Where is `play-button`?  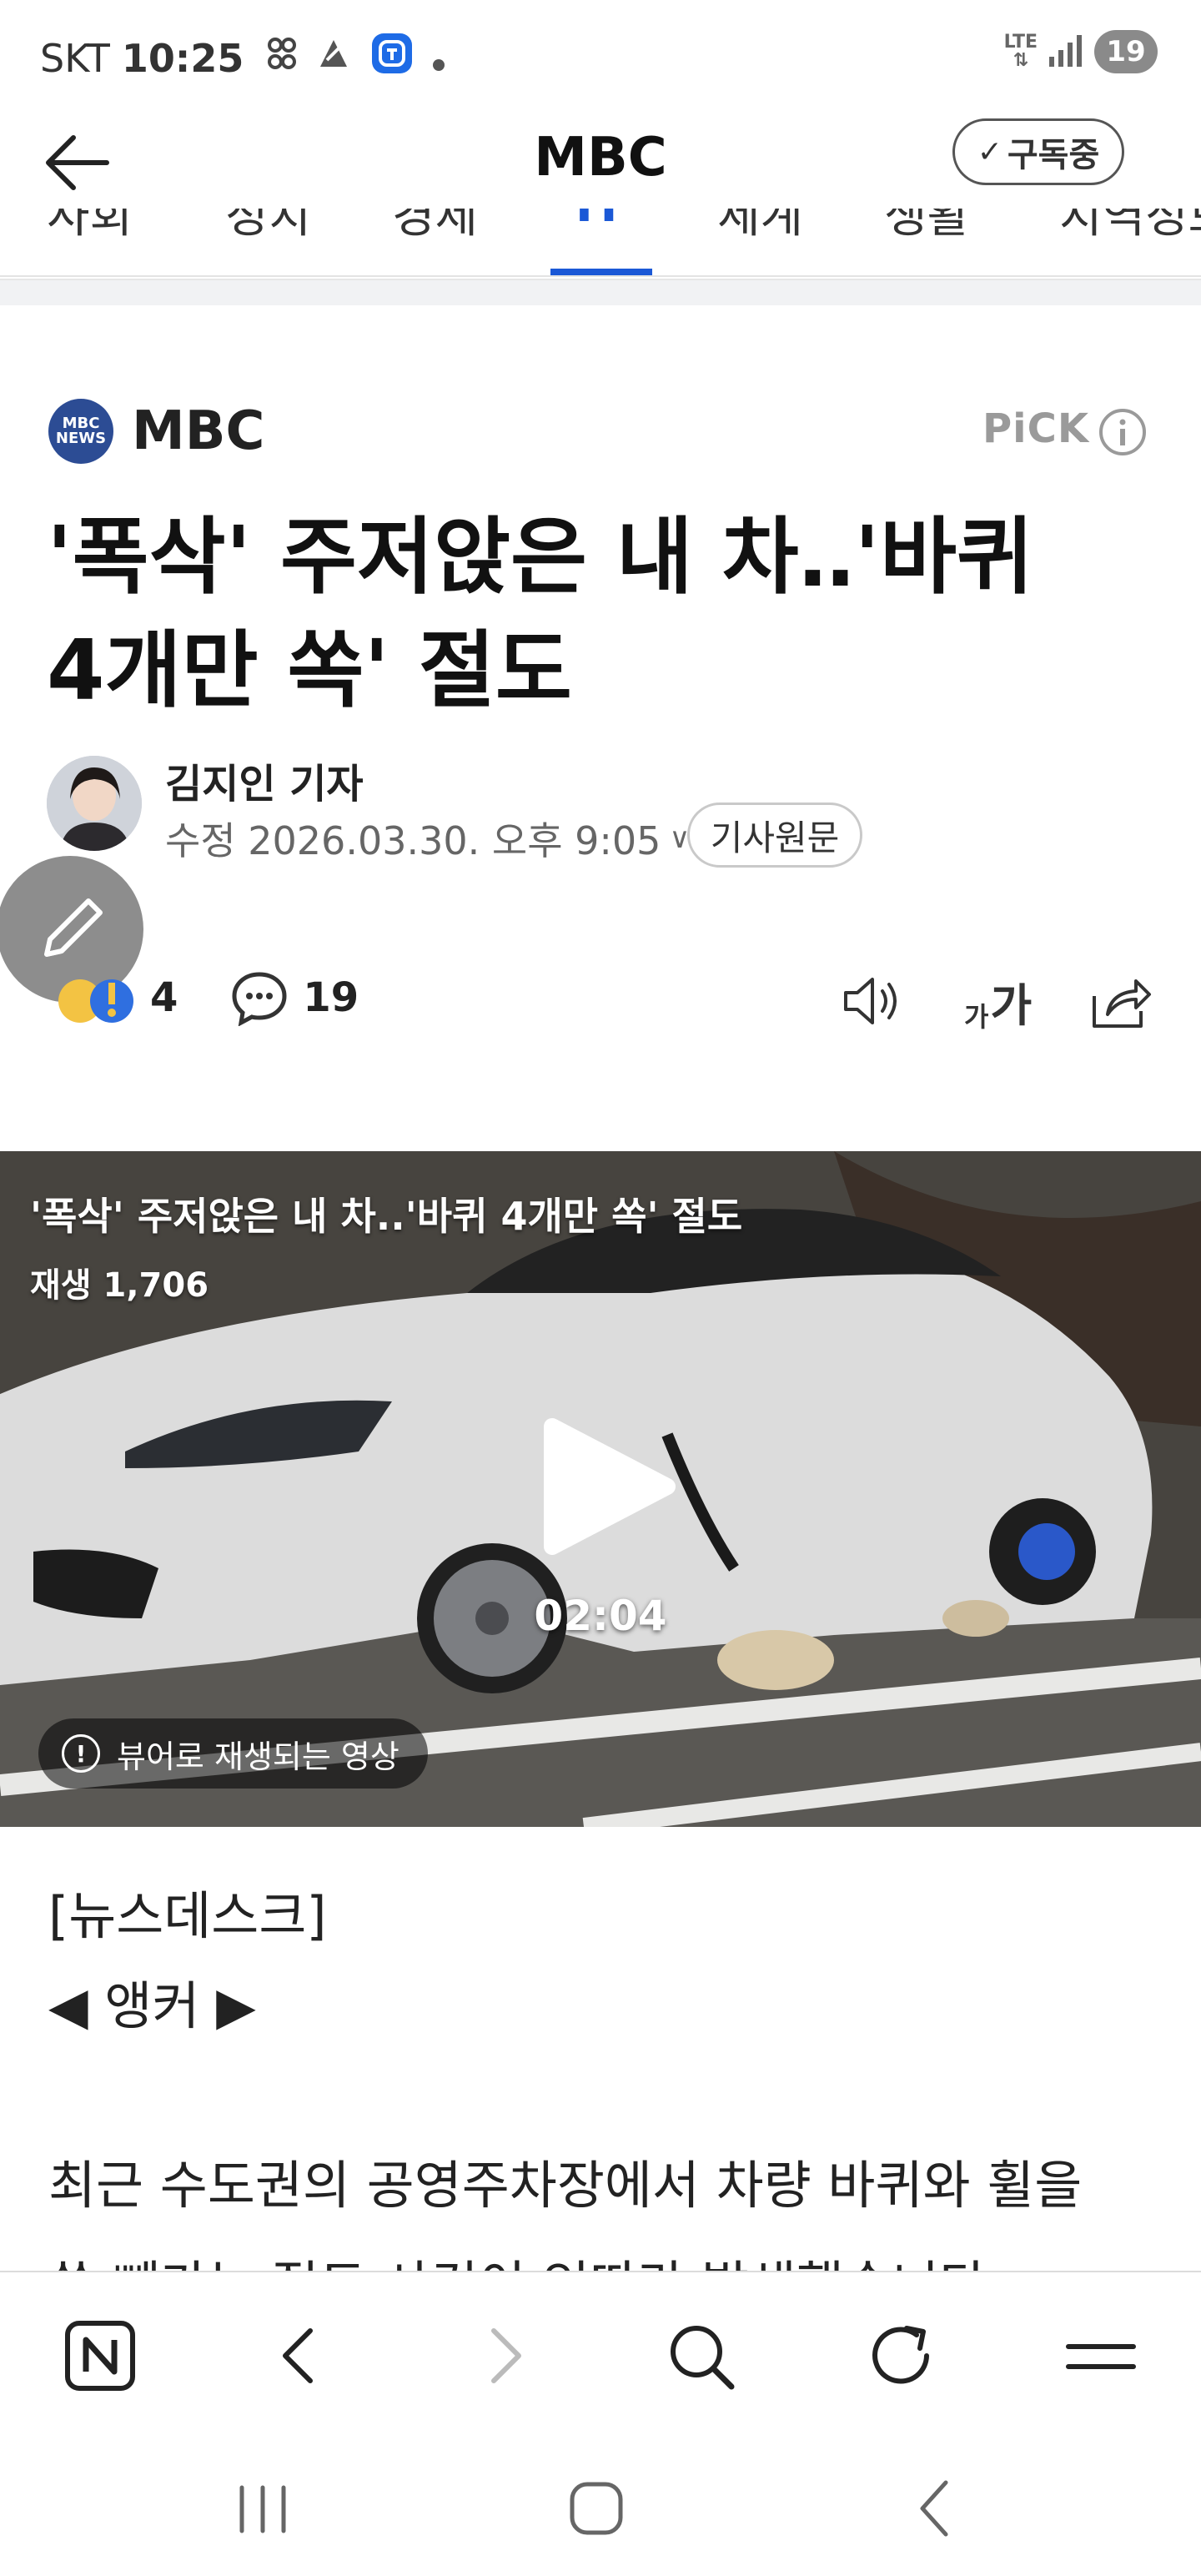 play-button is located at coordinates (609, 1486).